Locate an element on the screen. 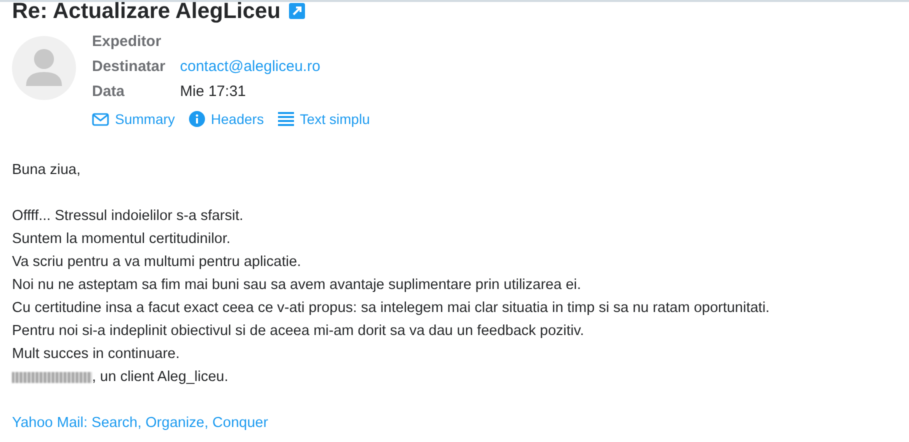 The width and height of the screenshot is (909, 442). date-value: Mie 17:31 is located at coordinates (213, 91).